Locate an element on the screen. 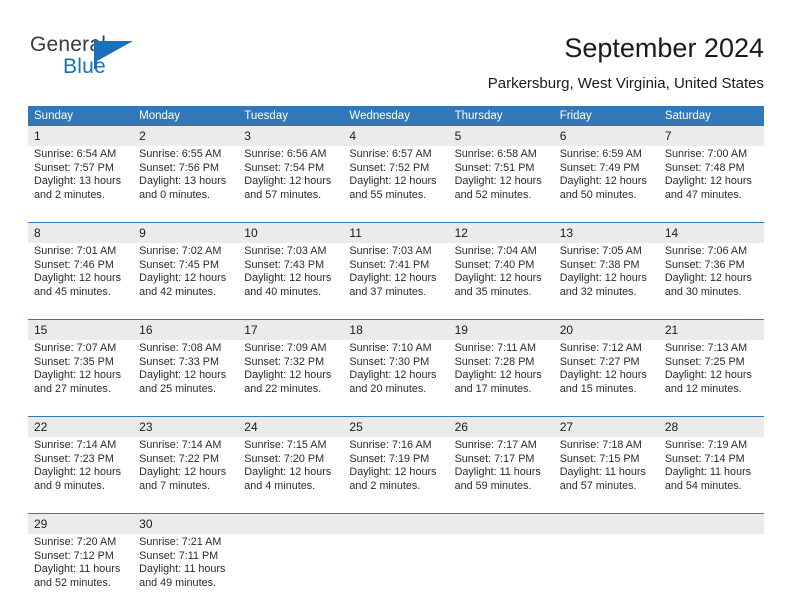 The image size is (792, 612). day-number-cell: 11 is located at coordinates (396, 232).